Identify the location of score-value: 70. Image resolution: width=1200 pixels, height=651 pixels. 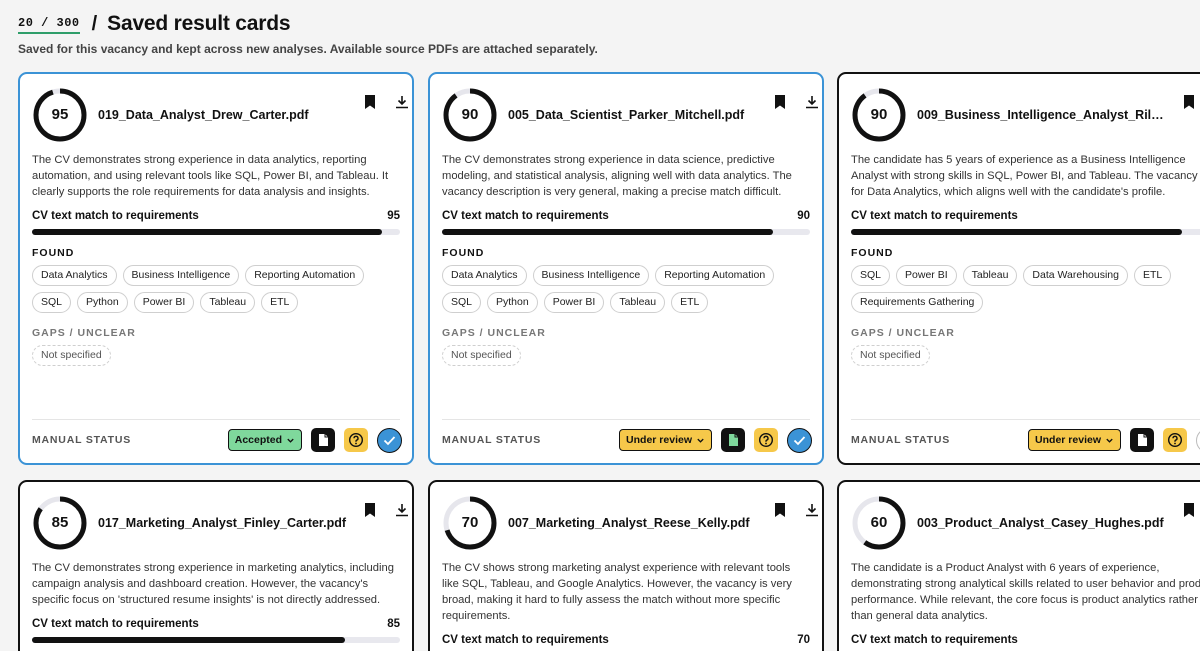
(470, 522).